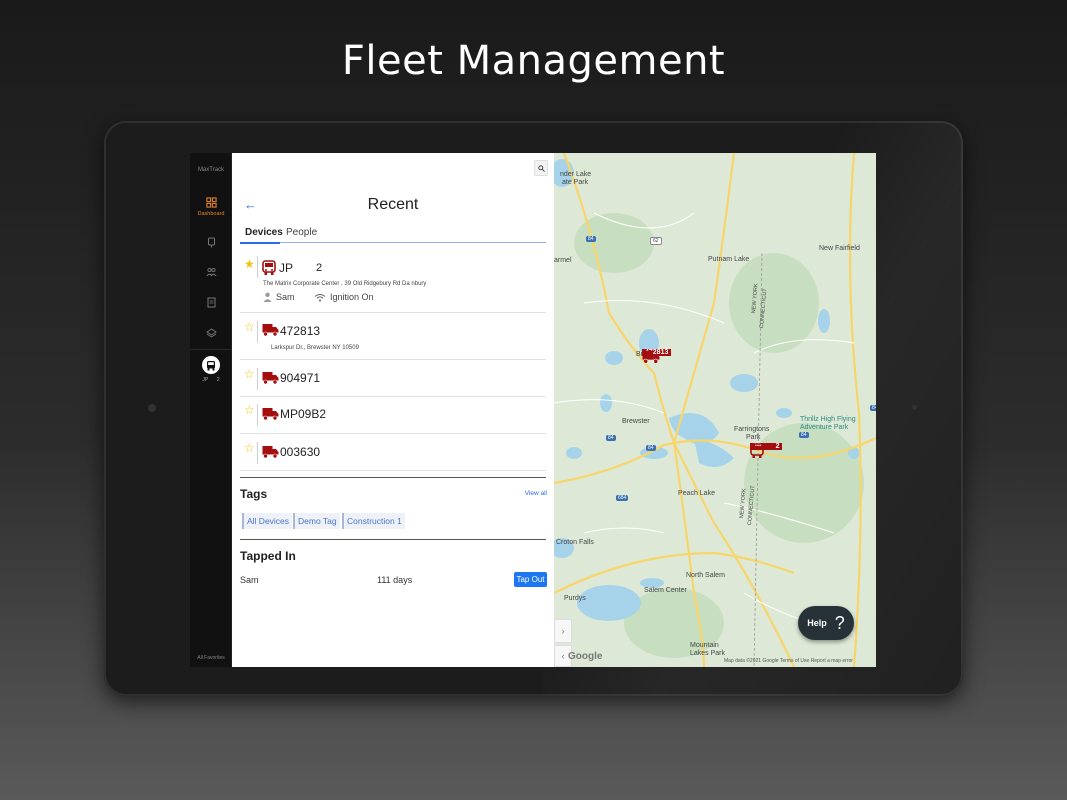 The width and height of the screenshot is (1067, 800). I want to click on device-address: Larkspur Dr., Brewster NY 10509, so click(315, 348).